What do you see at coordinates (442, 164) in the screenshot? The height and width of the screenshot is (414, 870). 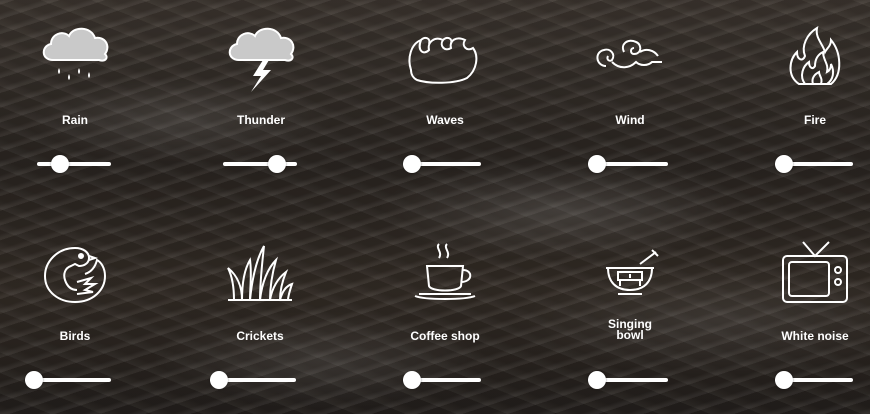 I see `waves-volume-slider` at bounding box center [442, 164].